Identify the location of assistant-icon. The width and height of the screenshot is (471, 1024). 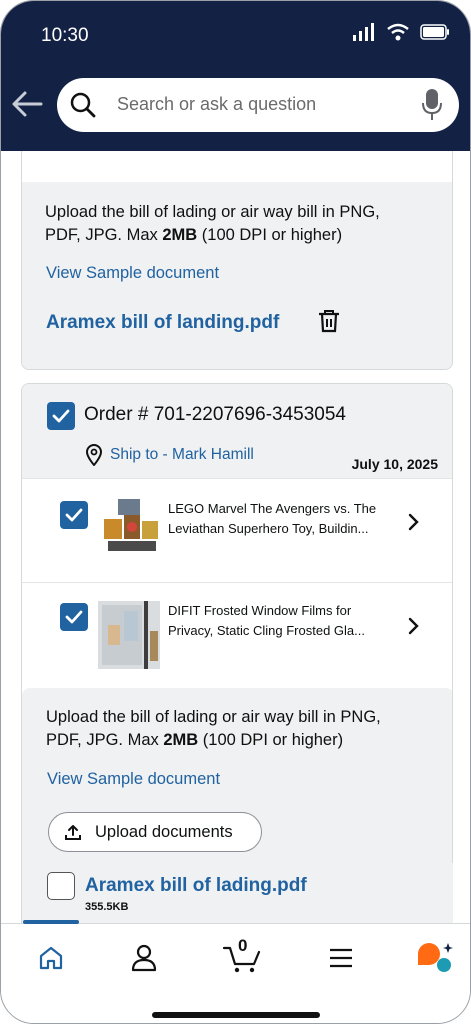
(435, 957).